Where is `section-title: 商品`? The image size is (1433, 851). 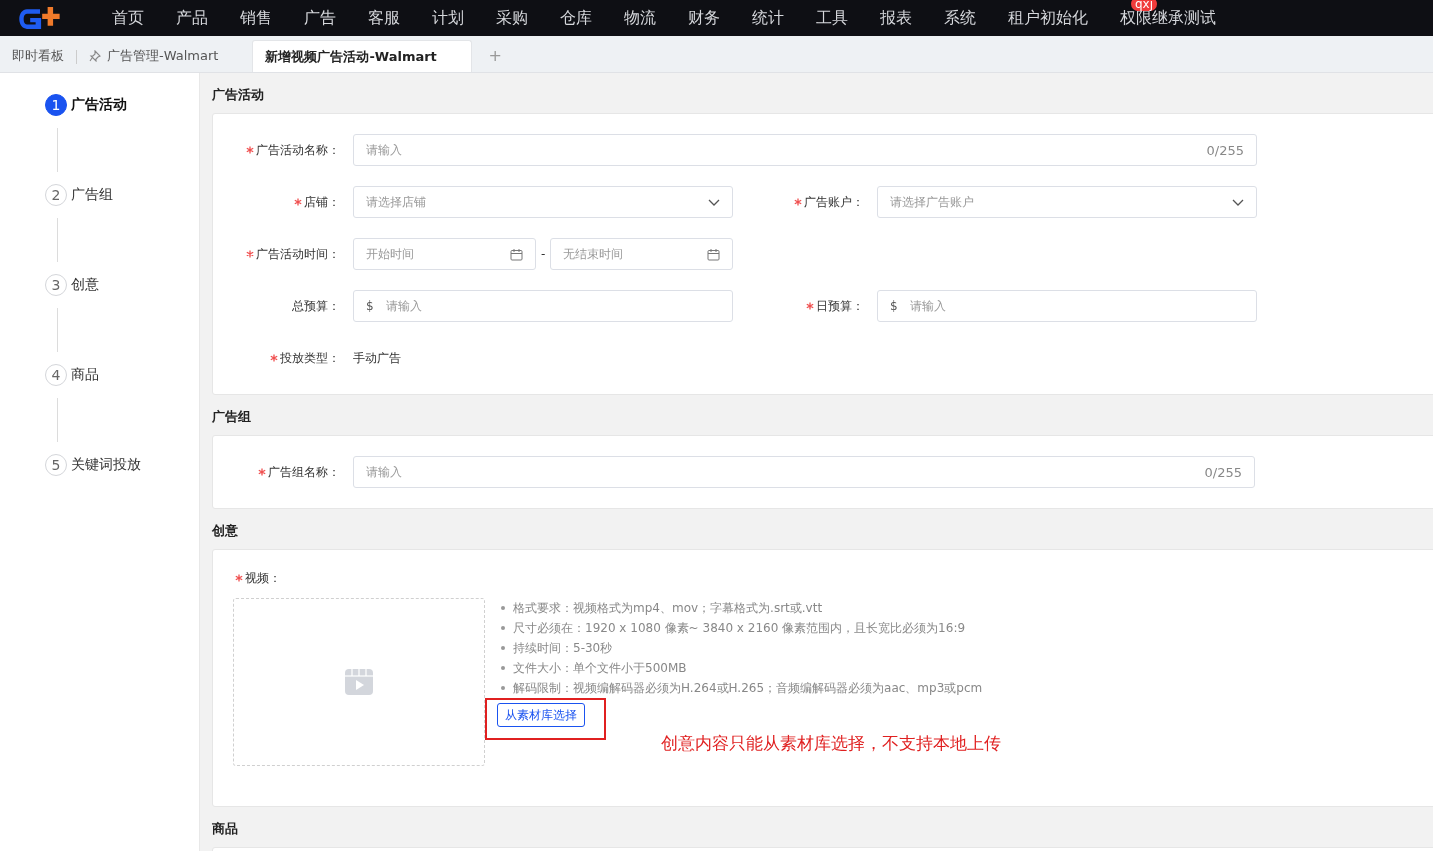
section-title: 商品 is located at coordinates (225, 829).